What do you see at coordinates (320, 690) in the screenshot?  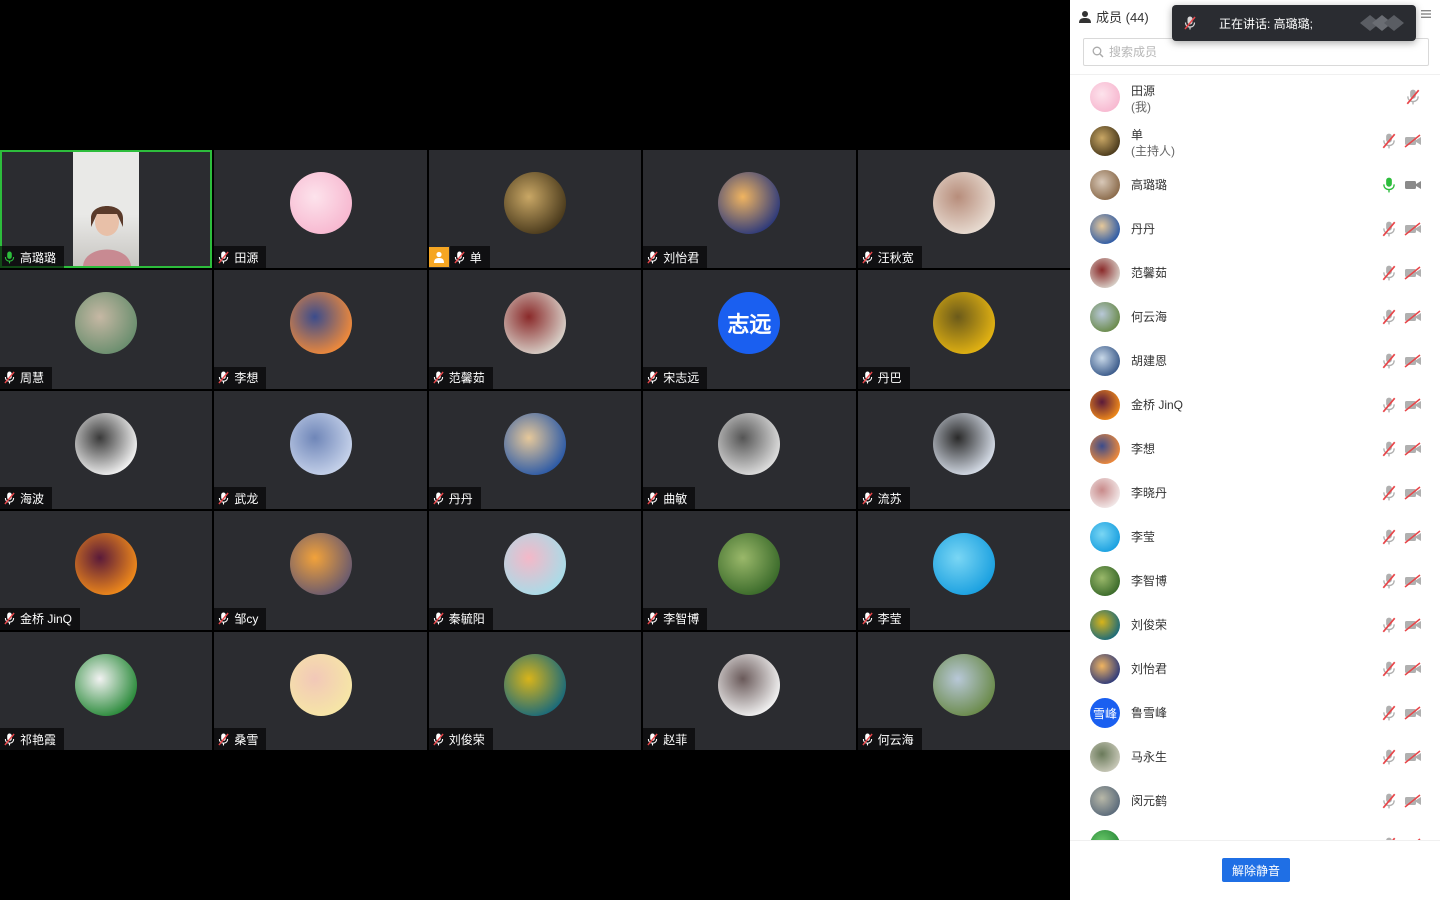 I see `video-tile: 桑雪` at bounding box center [320, 690].